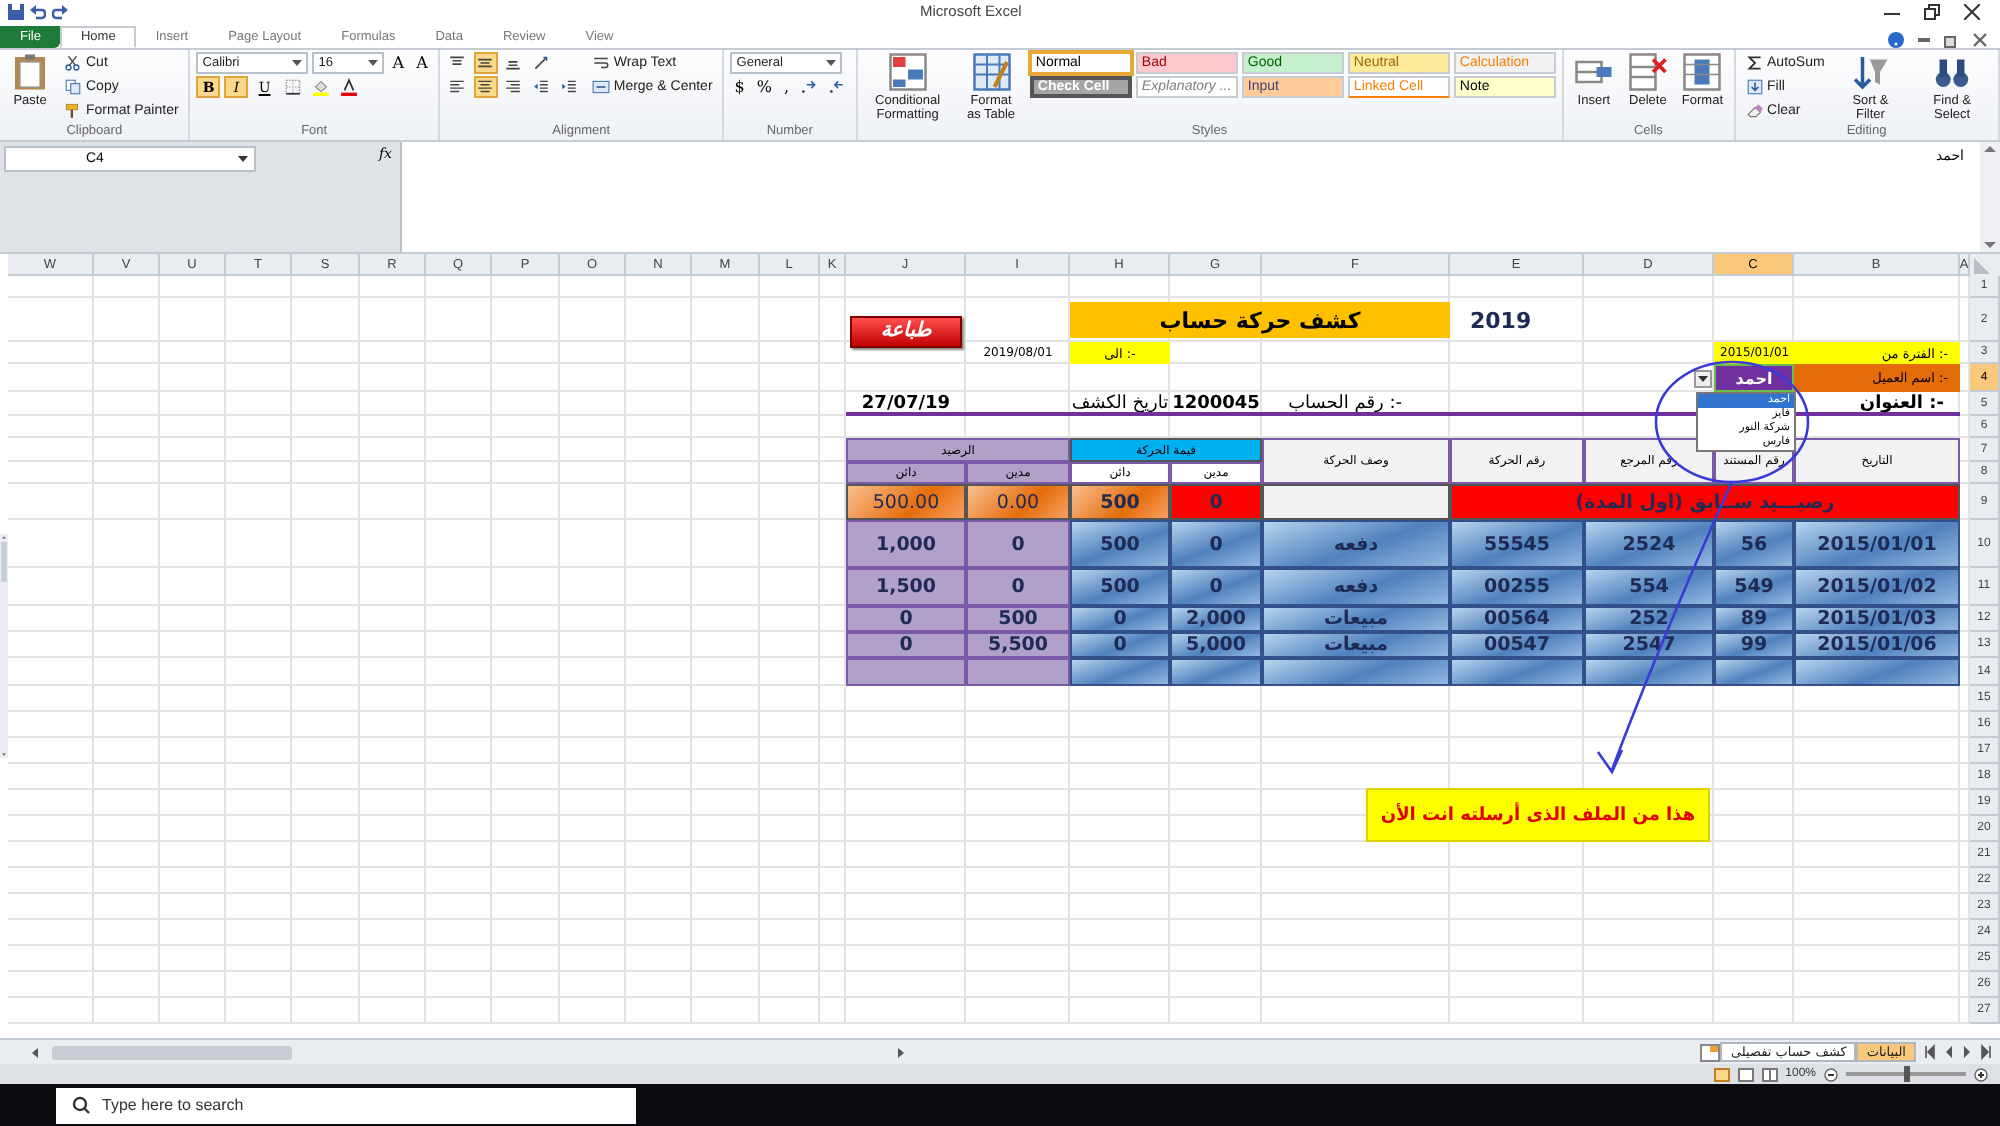  What do you see at coordinates (541, 63) in the screenshot?
I see `text-angle-icon` at bounding box center [541, 63].